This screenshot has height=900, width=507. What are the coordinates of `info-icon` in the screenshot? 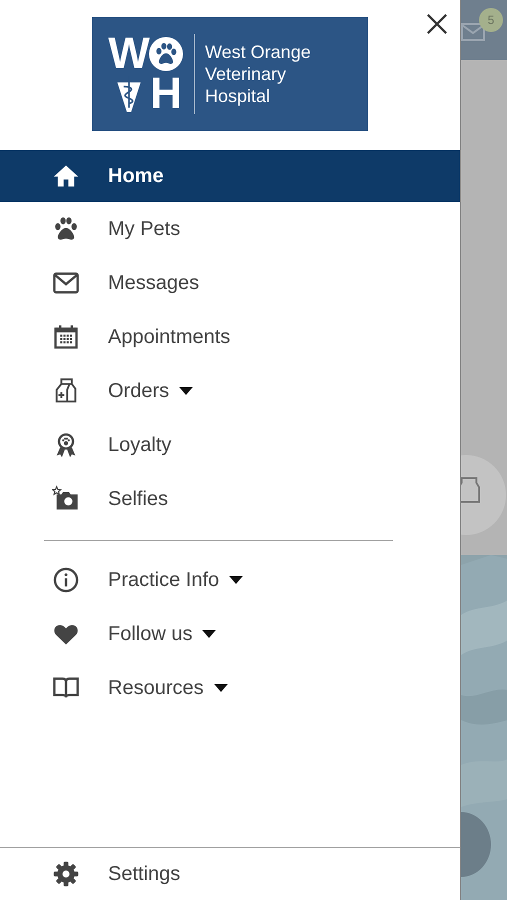 It's located at (66, 580).